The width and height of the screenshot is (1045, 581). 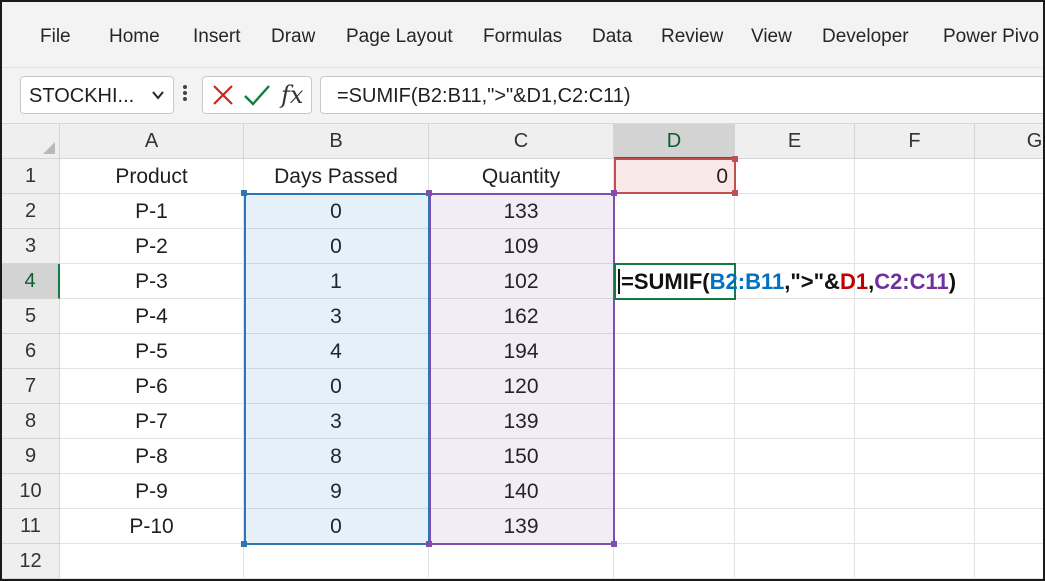 What do you see at coordinates (674, 211) in the screenshot?
I see `cell-d2` at bounding box center [674, 211].